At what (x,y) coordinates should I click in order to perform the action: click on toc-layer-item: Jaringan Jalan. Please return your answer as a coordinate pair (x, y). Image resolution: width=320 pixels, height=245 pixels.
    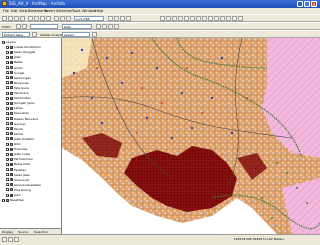
    Looking at the image, I should click on (33, 103).